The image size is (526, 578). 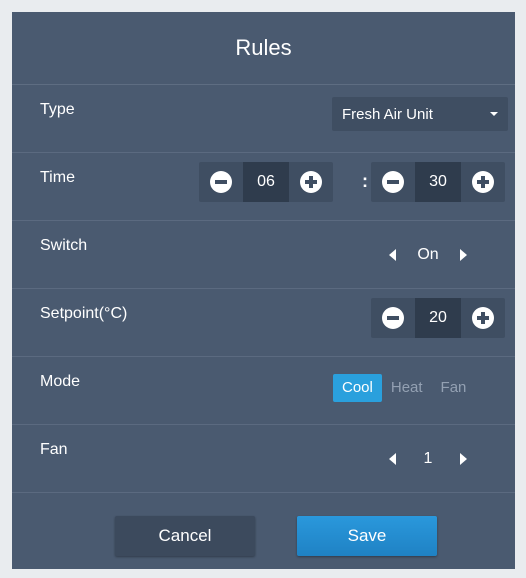 What do you see at coordinates (263, 459) in the screenshot?
I see `row-fan: Fan 1` at bounding box center [263, 459].